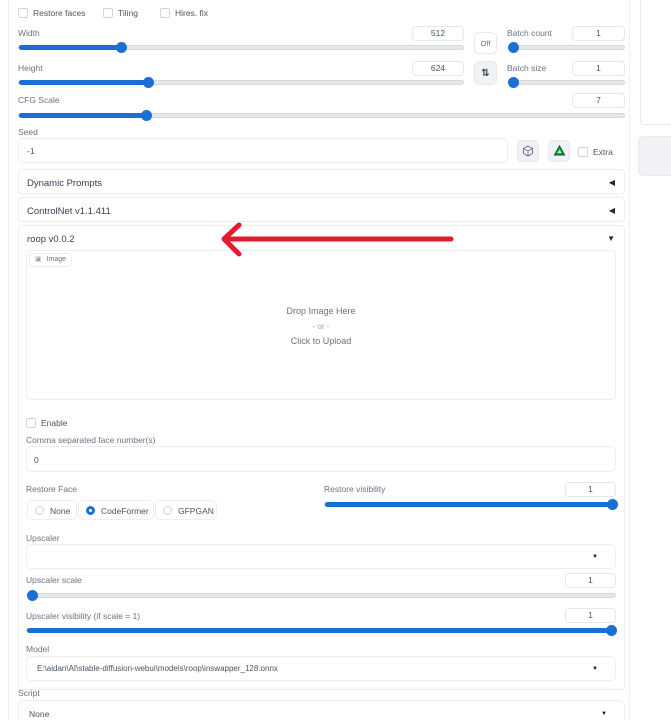  What do you see at coordinates (59, 13) in the screenshot?
I see `restore-faces-label: Restore faces` at bounding box center [59, 13].